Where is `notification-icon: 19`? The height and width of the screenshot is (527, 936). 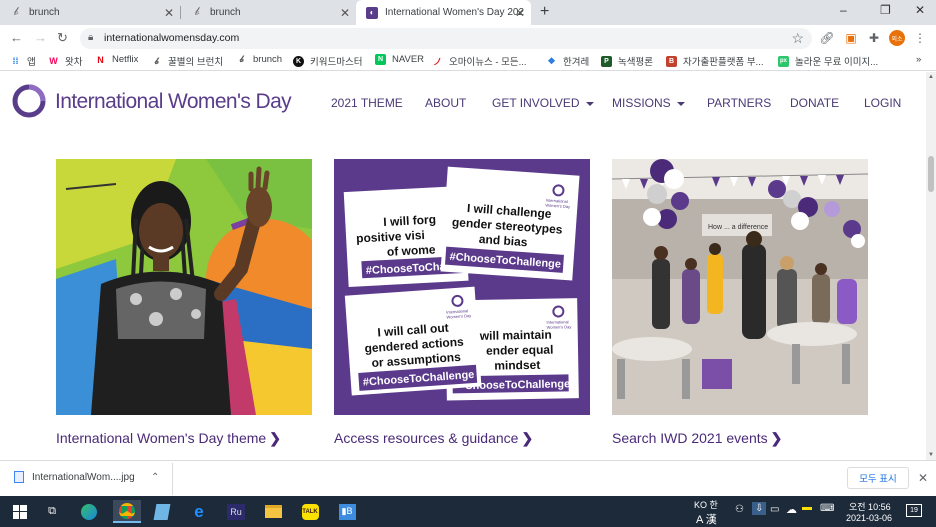 notification-icon: 19 is located at coordinates (914, 510).